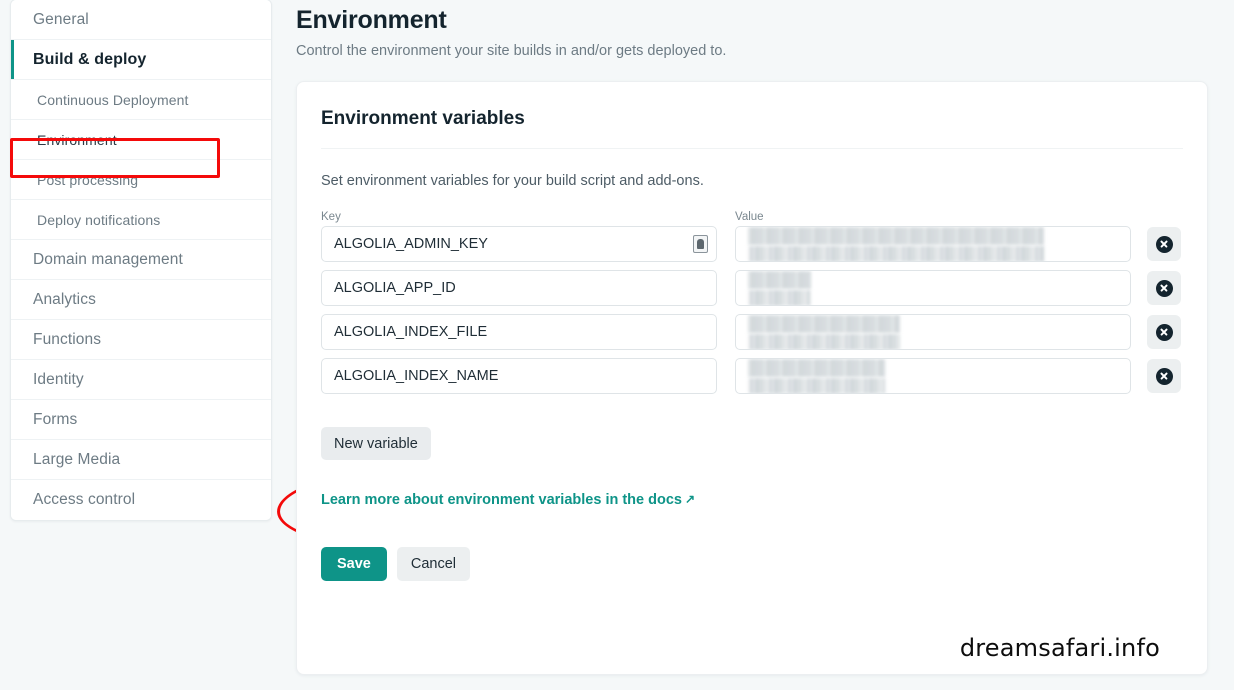 The width and height of the screenshot is (1234, 690). I want to click on sidebar-item-domain-management: Domain management, so click(141, 260).